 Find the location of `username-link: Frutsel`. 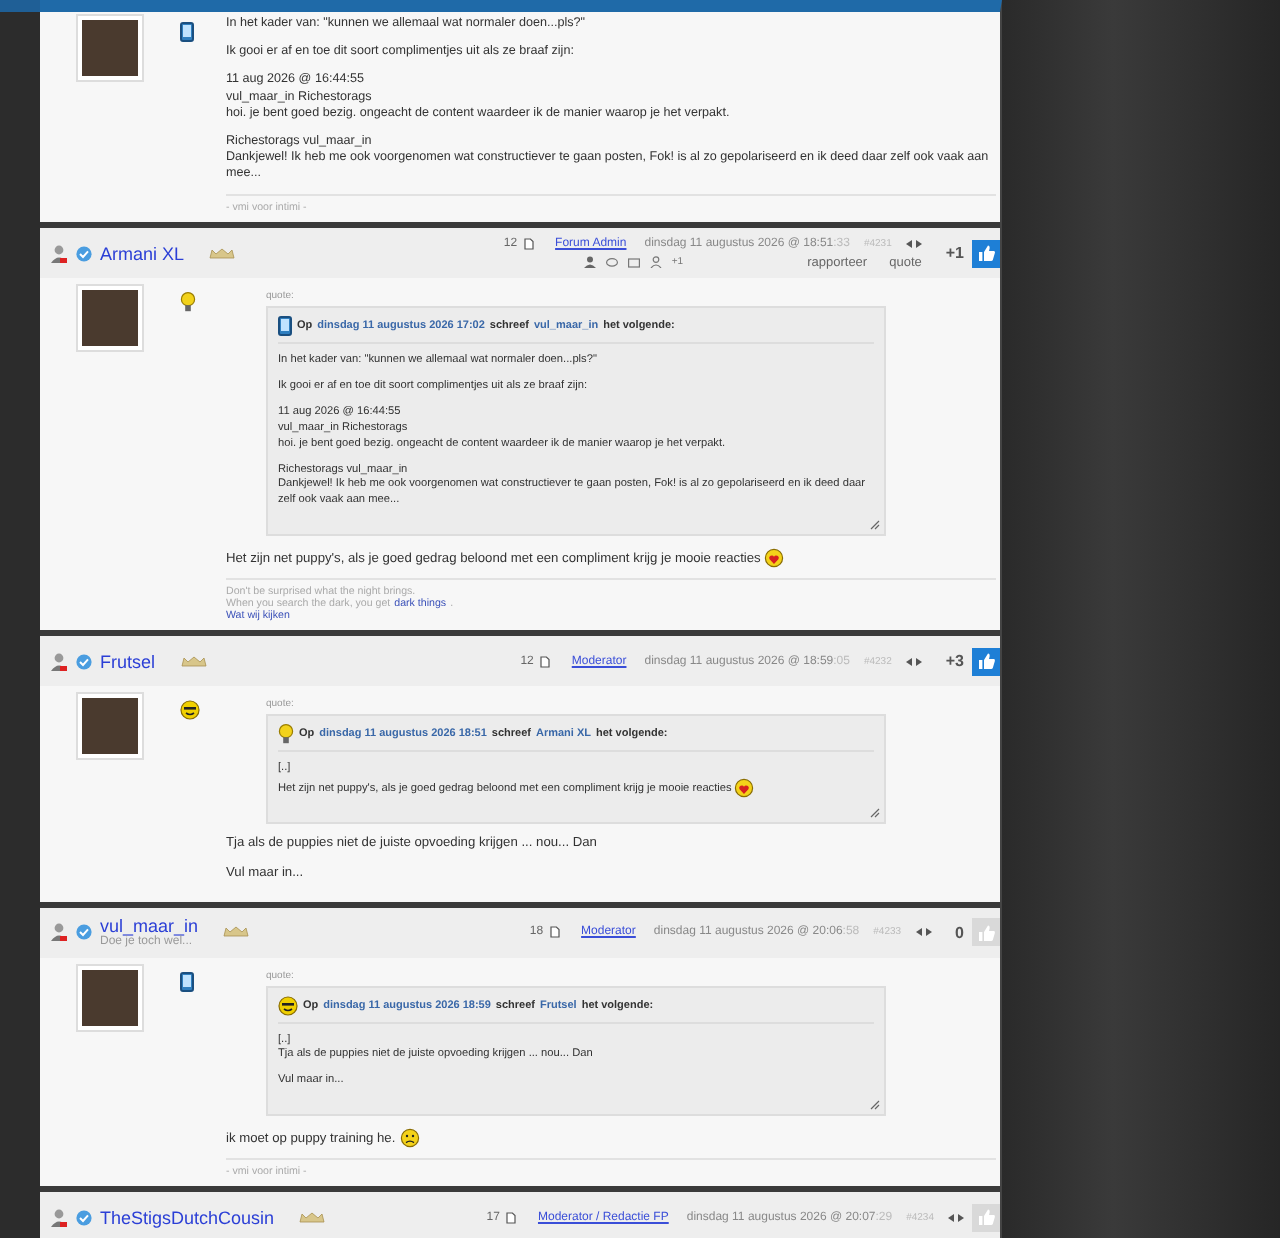

username-link: Frutsel is located at coordinates (128, 661).